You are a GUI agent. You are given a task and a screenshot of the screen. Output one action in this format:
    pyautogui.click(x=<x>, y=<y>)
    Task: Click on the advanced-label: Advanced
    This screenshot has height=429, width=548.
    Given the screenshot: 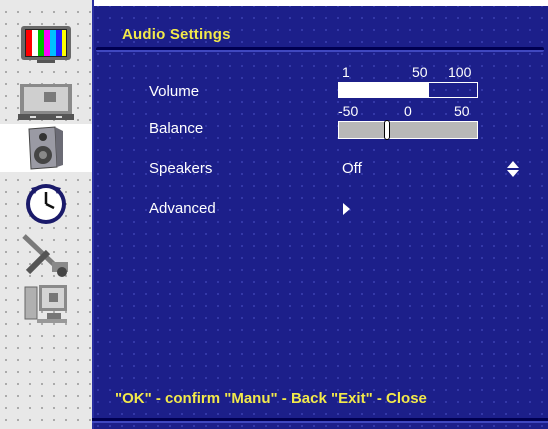 What is the action you would take?
    pyautogui.click(x=182, y=208)
    